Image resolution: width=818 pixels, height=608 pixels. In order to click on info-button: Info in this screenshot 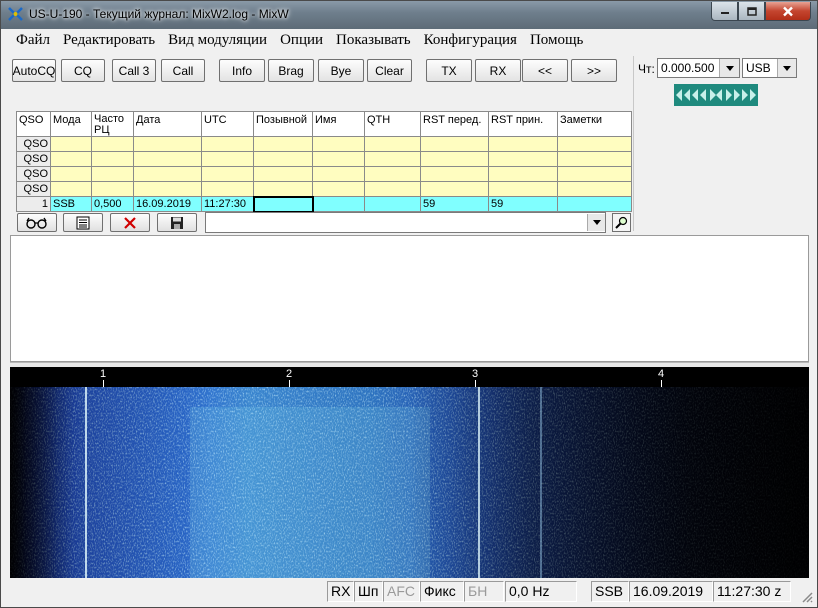, I will do `click(242, 70)`.